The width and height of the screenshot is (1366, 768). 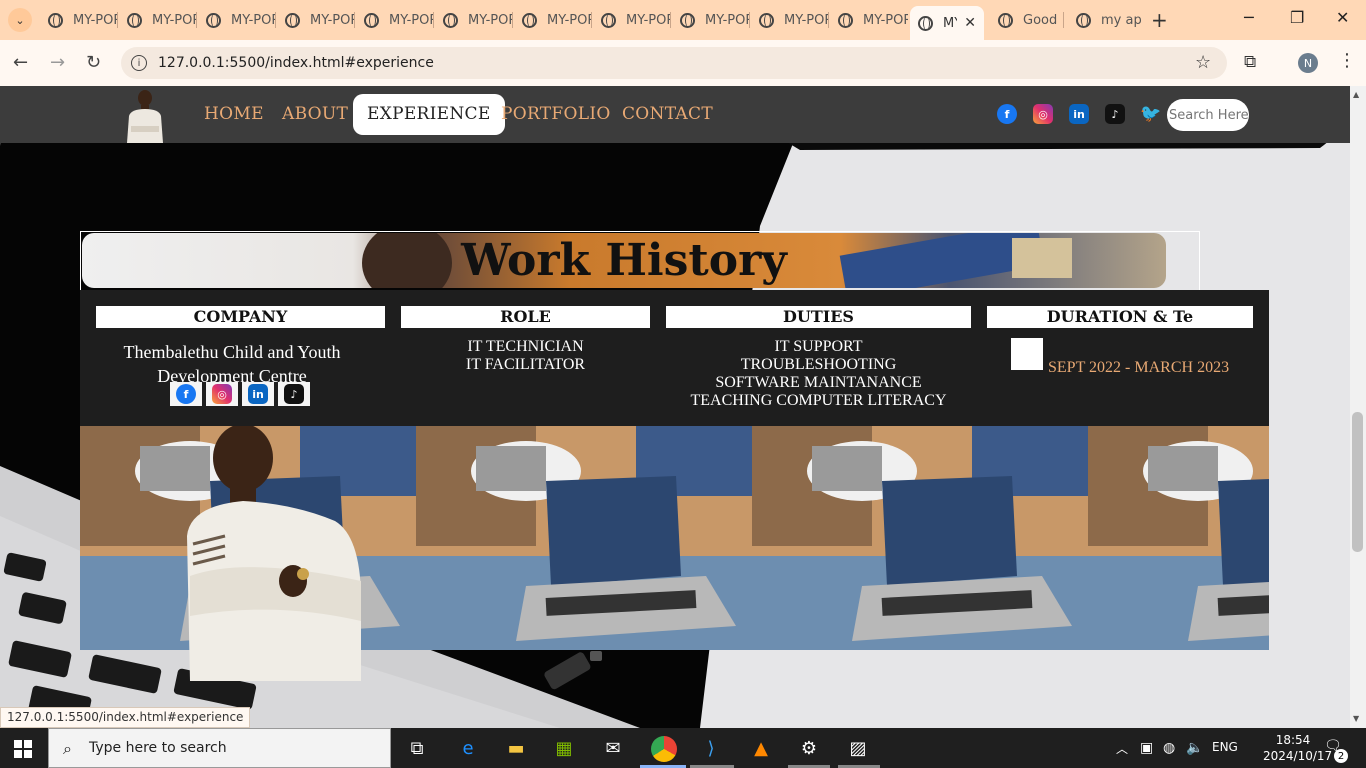 I want to click on microsoft-store-icon: ▦, so click(x=564, y=748).